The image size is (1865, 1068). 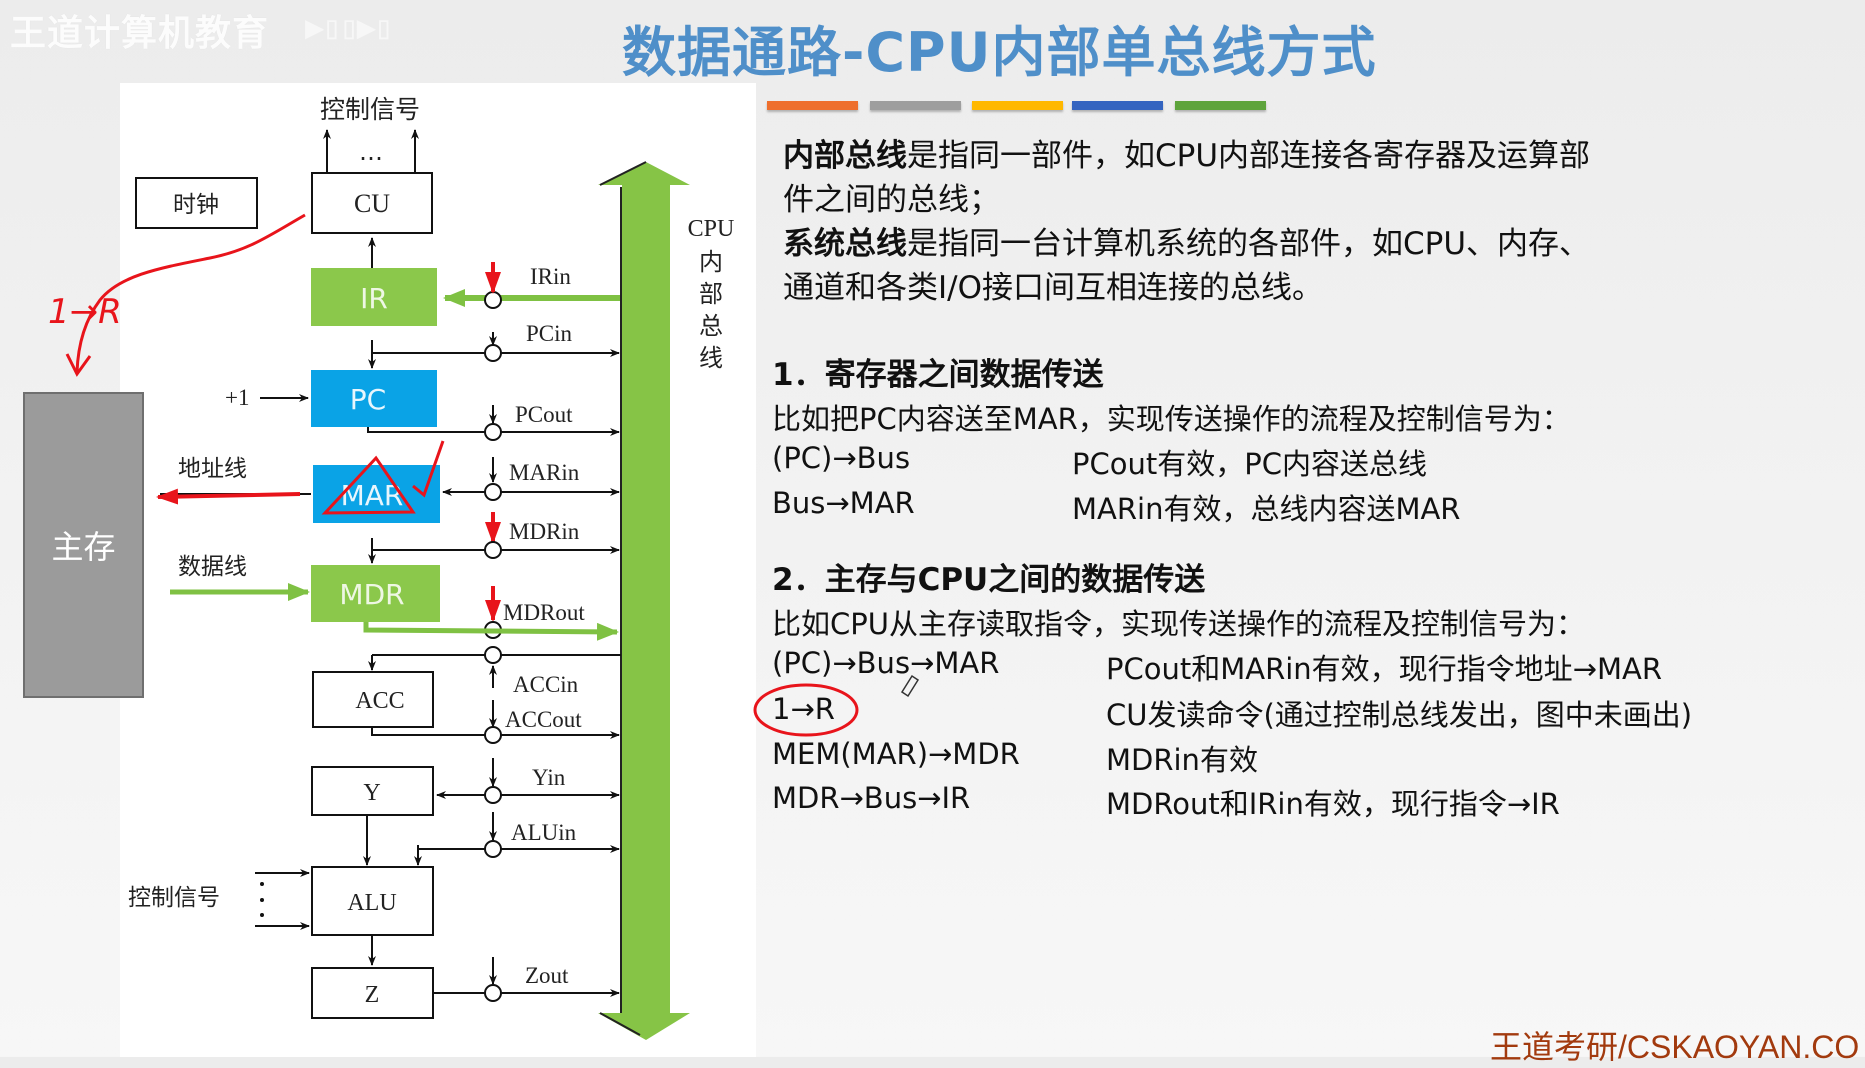 What do you see at coordinates (1249, 244) in the screenshot?
I see `system-bus-text: 是指同一台计算机系统的各部件，如CPU、内存、` at bounding box center [1249, 244].